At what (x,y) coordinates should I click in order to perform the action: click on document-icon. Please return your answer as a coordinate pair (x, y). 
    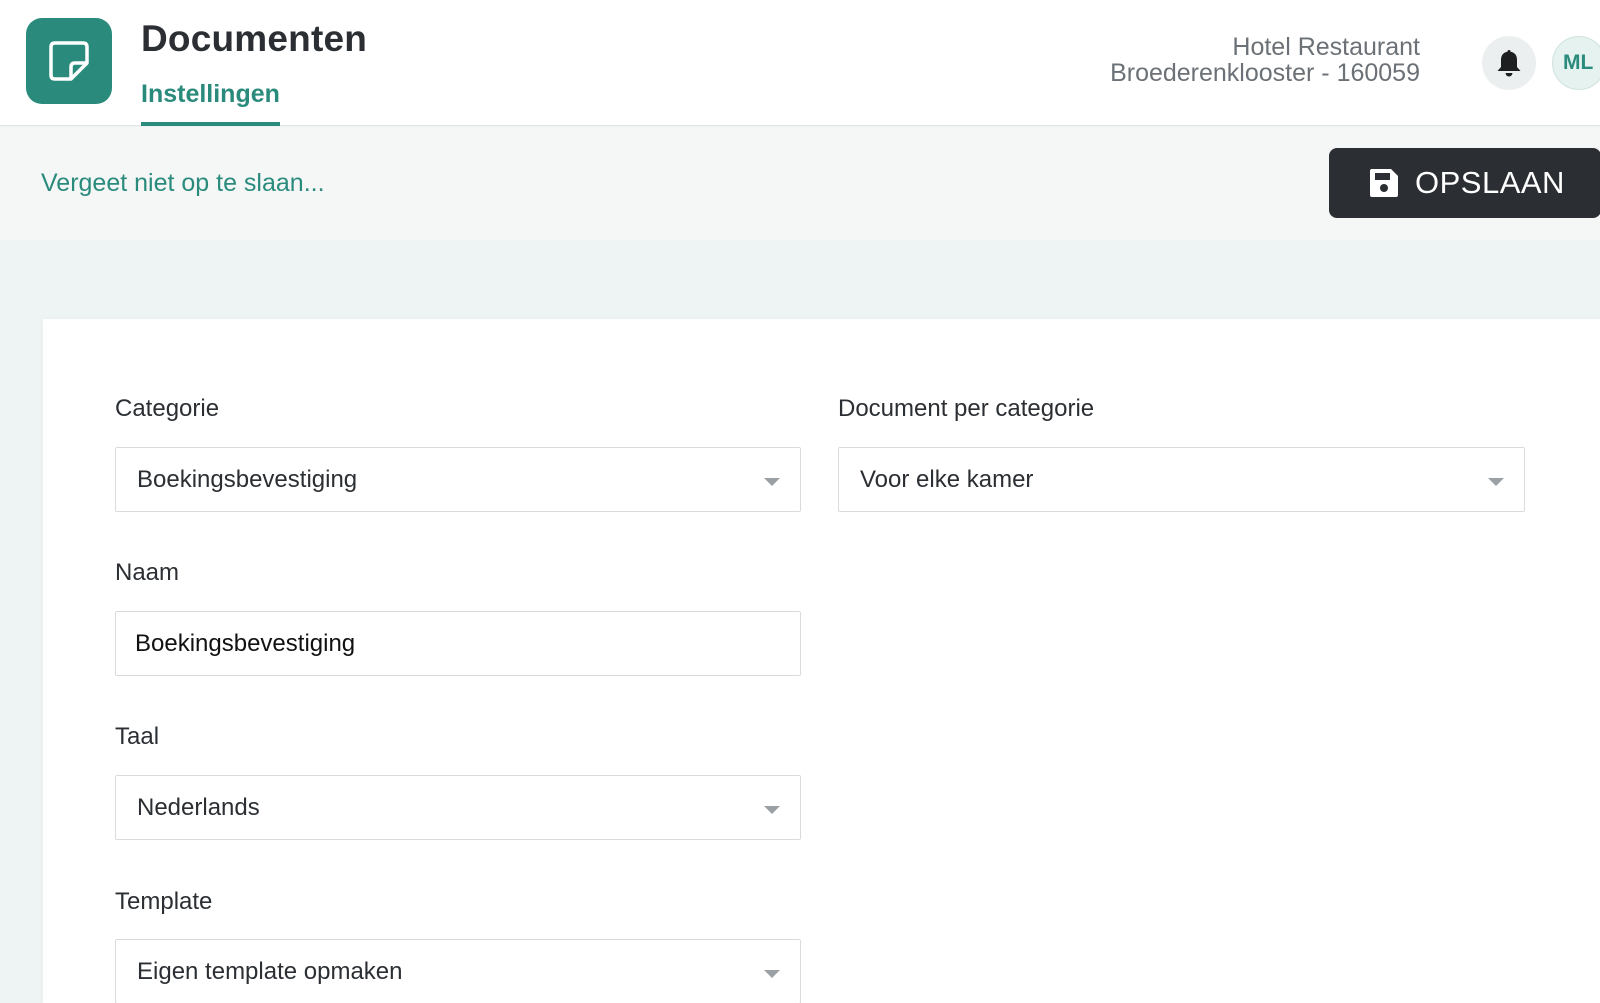
    Looking at the image, I should click on (69, 61).